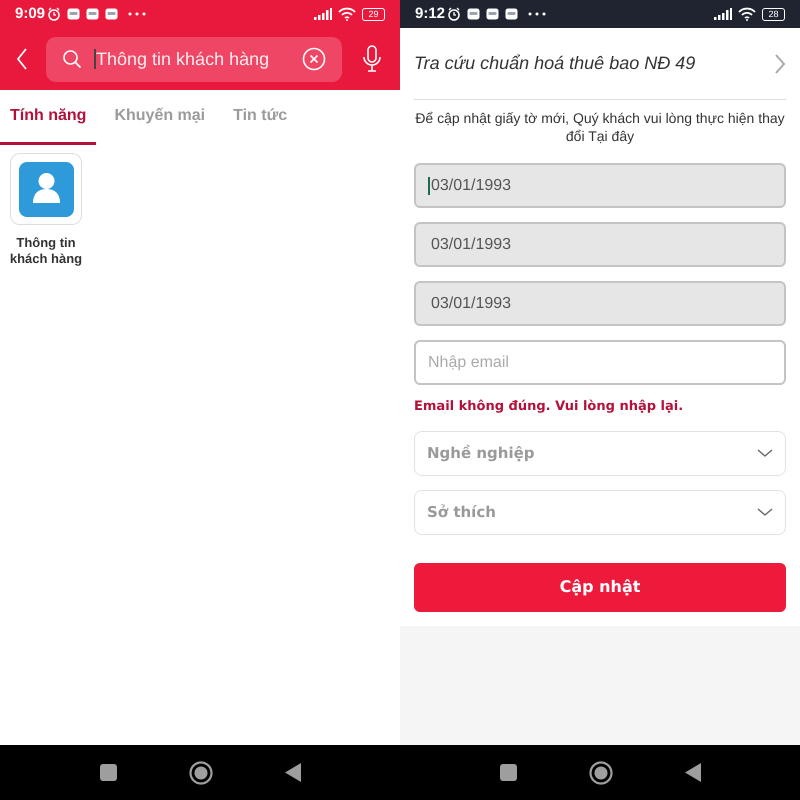  Describe the element at coordinates (773, 14) in the screenshot. I see `battery-level: 28` at that location.